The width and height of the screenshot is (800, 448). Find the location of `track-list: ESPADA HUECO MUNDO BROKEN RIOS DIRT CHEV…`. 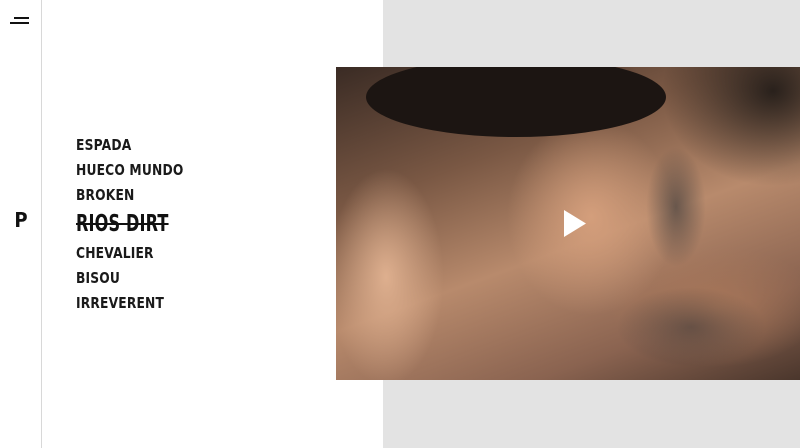

track-list: ESPADA HUECO MUNDO BROKEN RIOS DIRT CHEV… is located at coordinates (142, 224).